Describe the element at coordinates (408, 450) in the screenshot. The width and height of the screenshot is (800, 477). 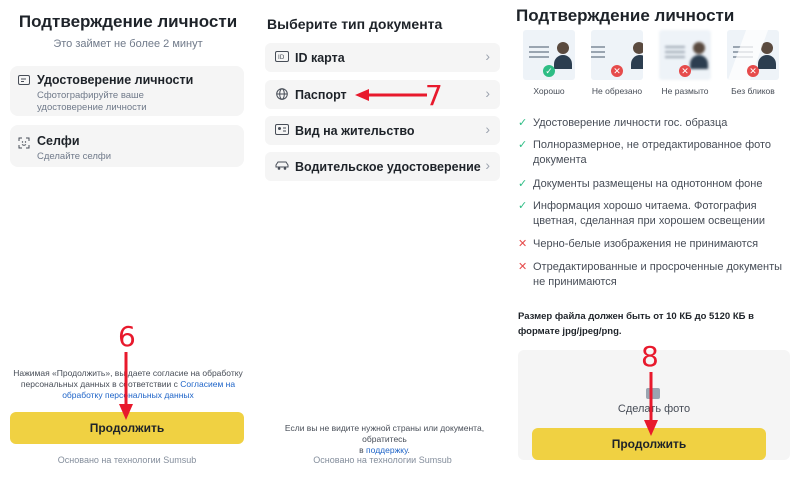
I see `support-note-text: .` at that location.